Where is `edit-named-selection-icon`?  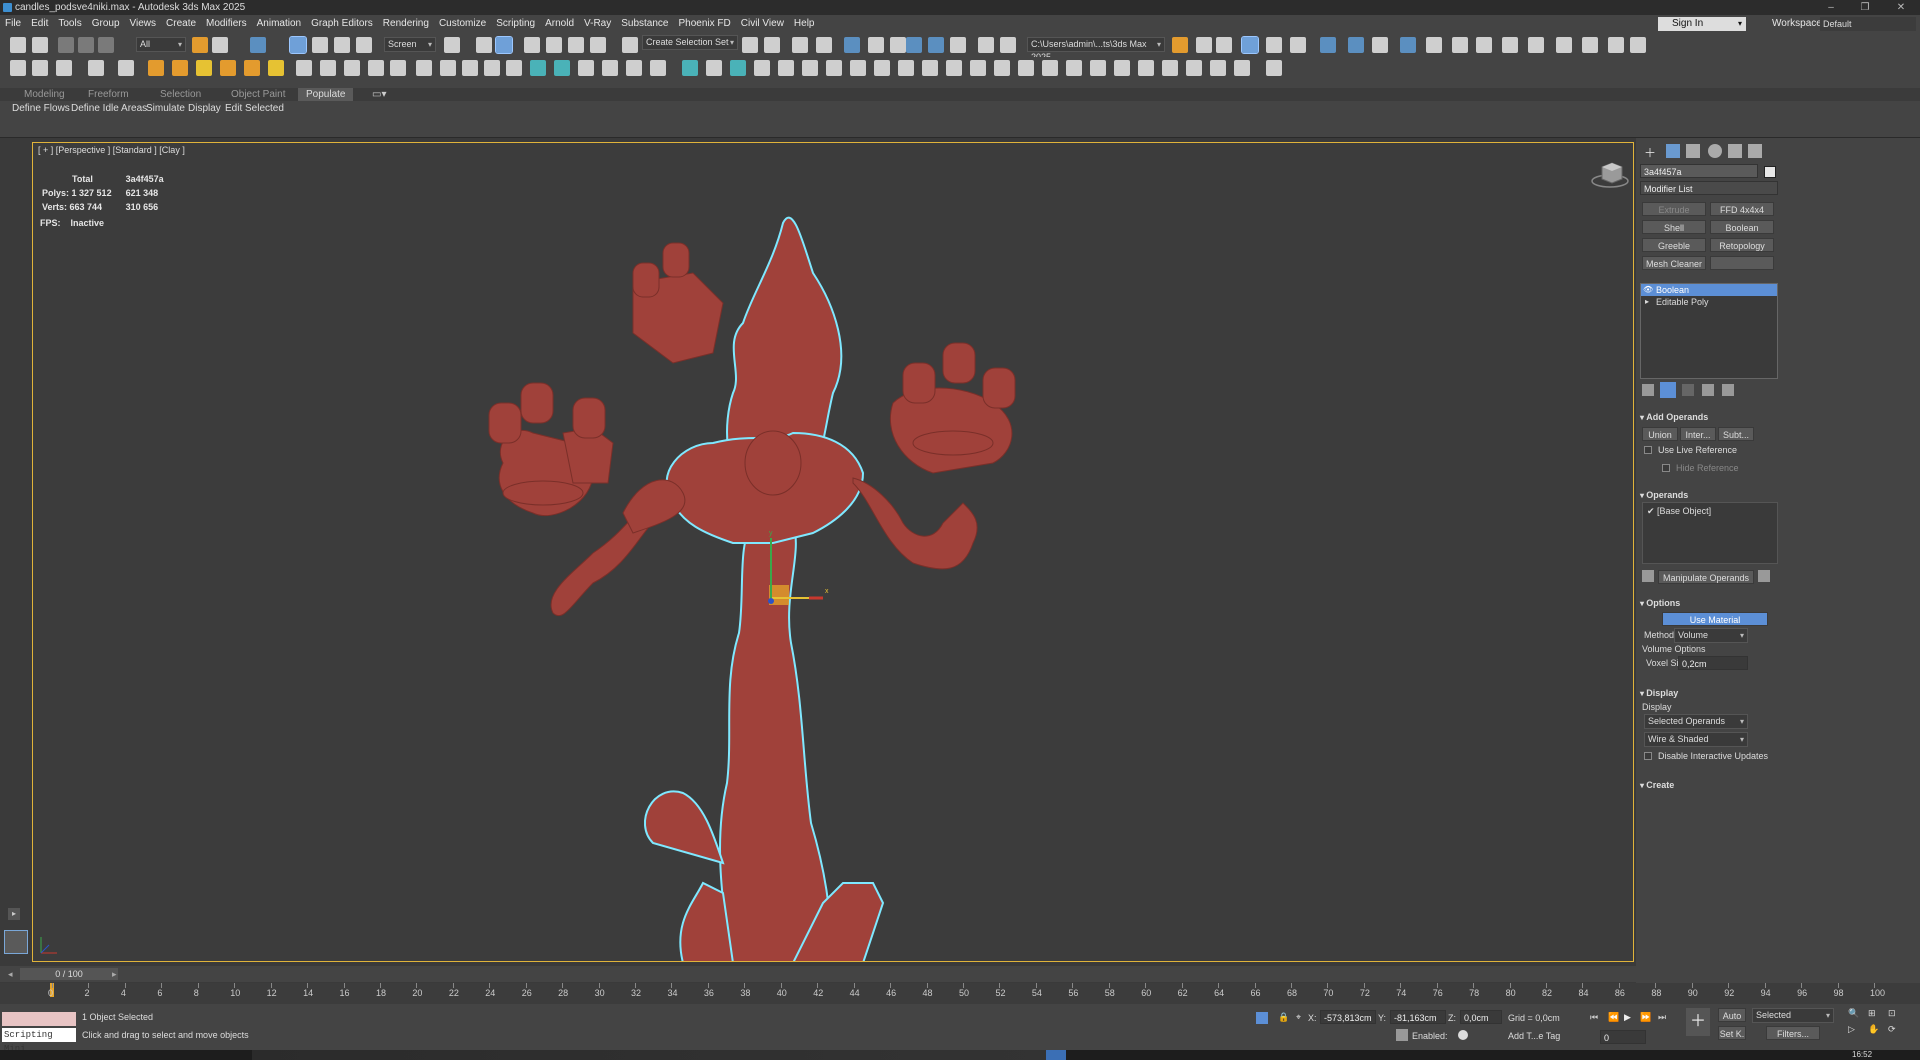 edit-named-selection-icon is located at coordinates (630, 45).